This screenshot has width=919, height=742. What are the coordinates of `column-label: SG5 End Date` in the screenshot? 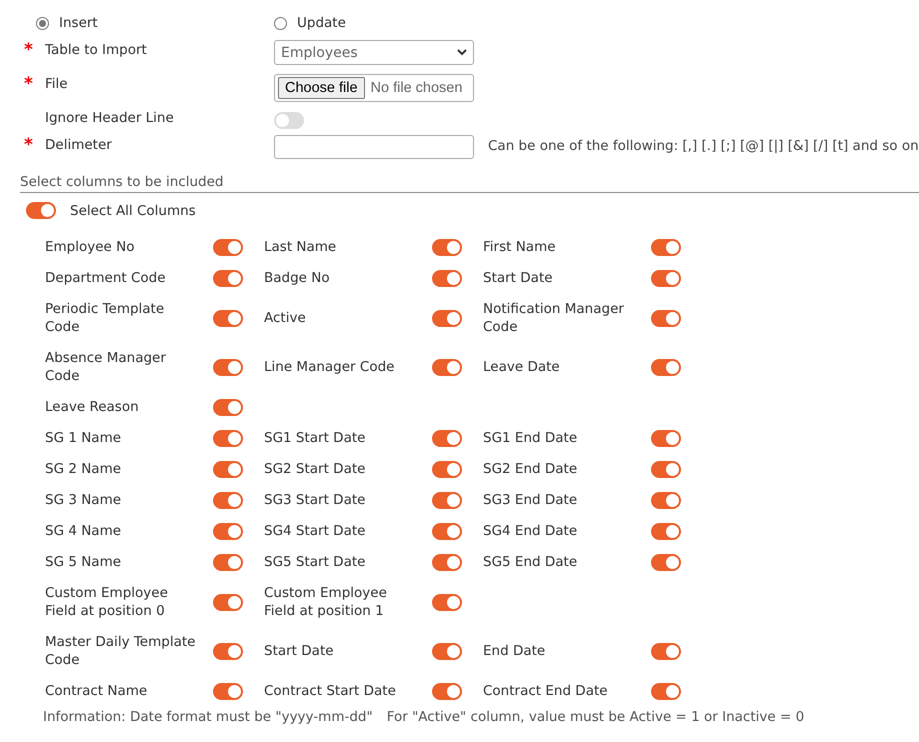 It's located at (530, 562).